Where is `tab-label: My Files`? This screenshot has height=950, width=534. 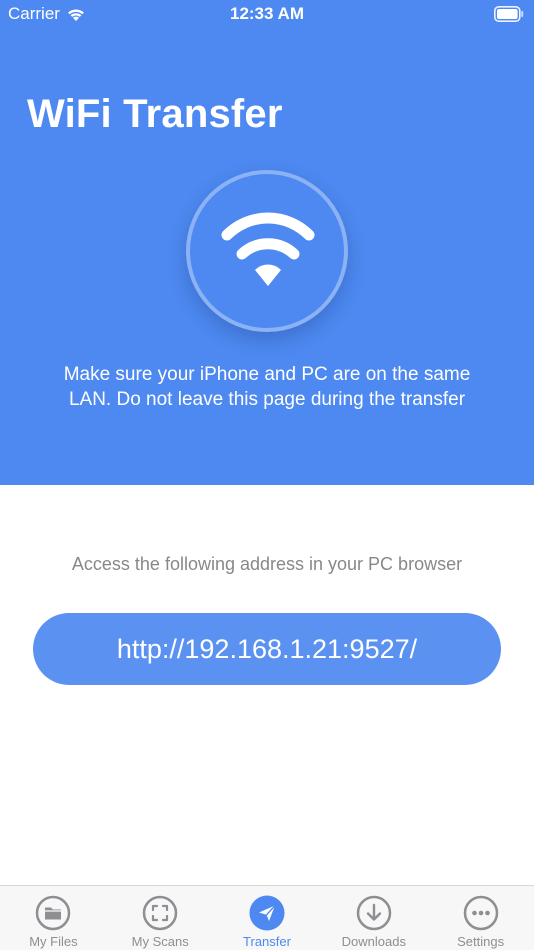 tab-label: My Files is located at coordinates (53, 941).